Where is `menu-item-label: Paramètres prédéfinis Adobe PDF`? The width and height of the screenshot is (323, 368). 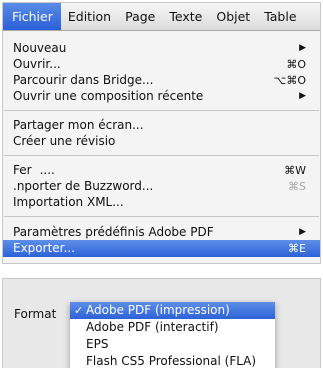 menu-item-label: Paramètres prédéfinis Adobe PDF is located at coordinates (113, 232).